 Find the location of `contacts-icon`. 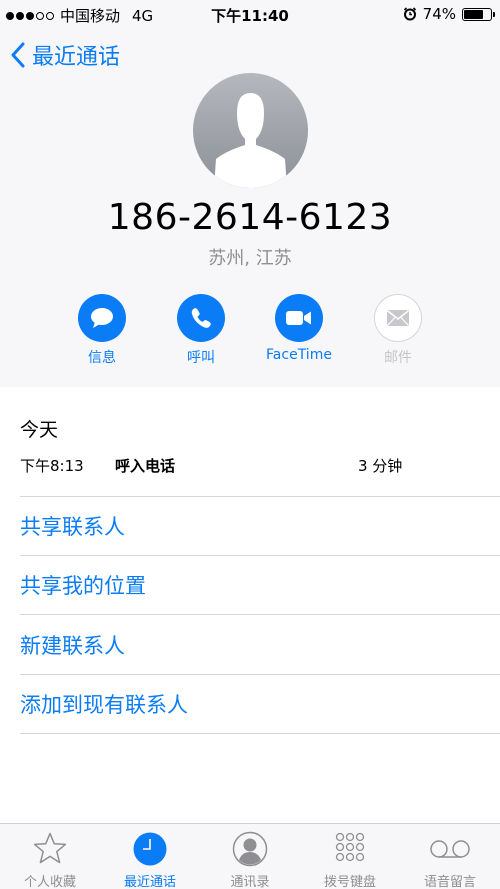

contacts-icon is located at coordinates (250, 849).